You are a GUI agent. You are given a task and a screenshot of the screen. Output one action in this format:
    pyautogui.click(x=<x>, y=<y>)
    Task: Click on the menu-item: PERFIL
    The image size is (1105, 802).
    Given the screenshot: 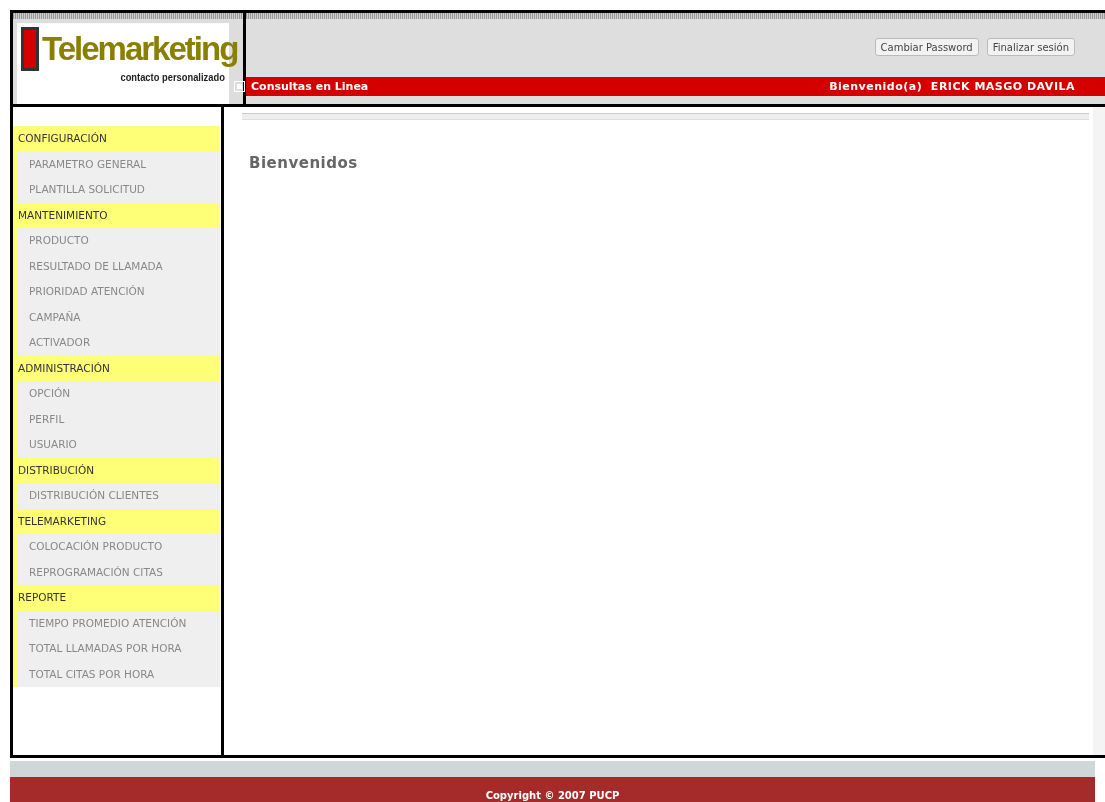 What is the action you would take?
    pyautogui.click(x=116, y=419)
    